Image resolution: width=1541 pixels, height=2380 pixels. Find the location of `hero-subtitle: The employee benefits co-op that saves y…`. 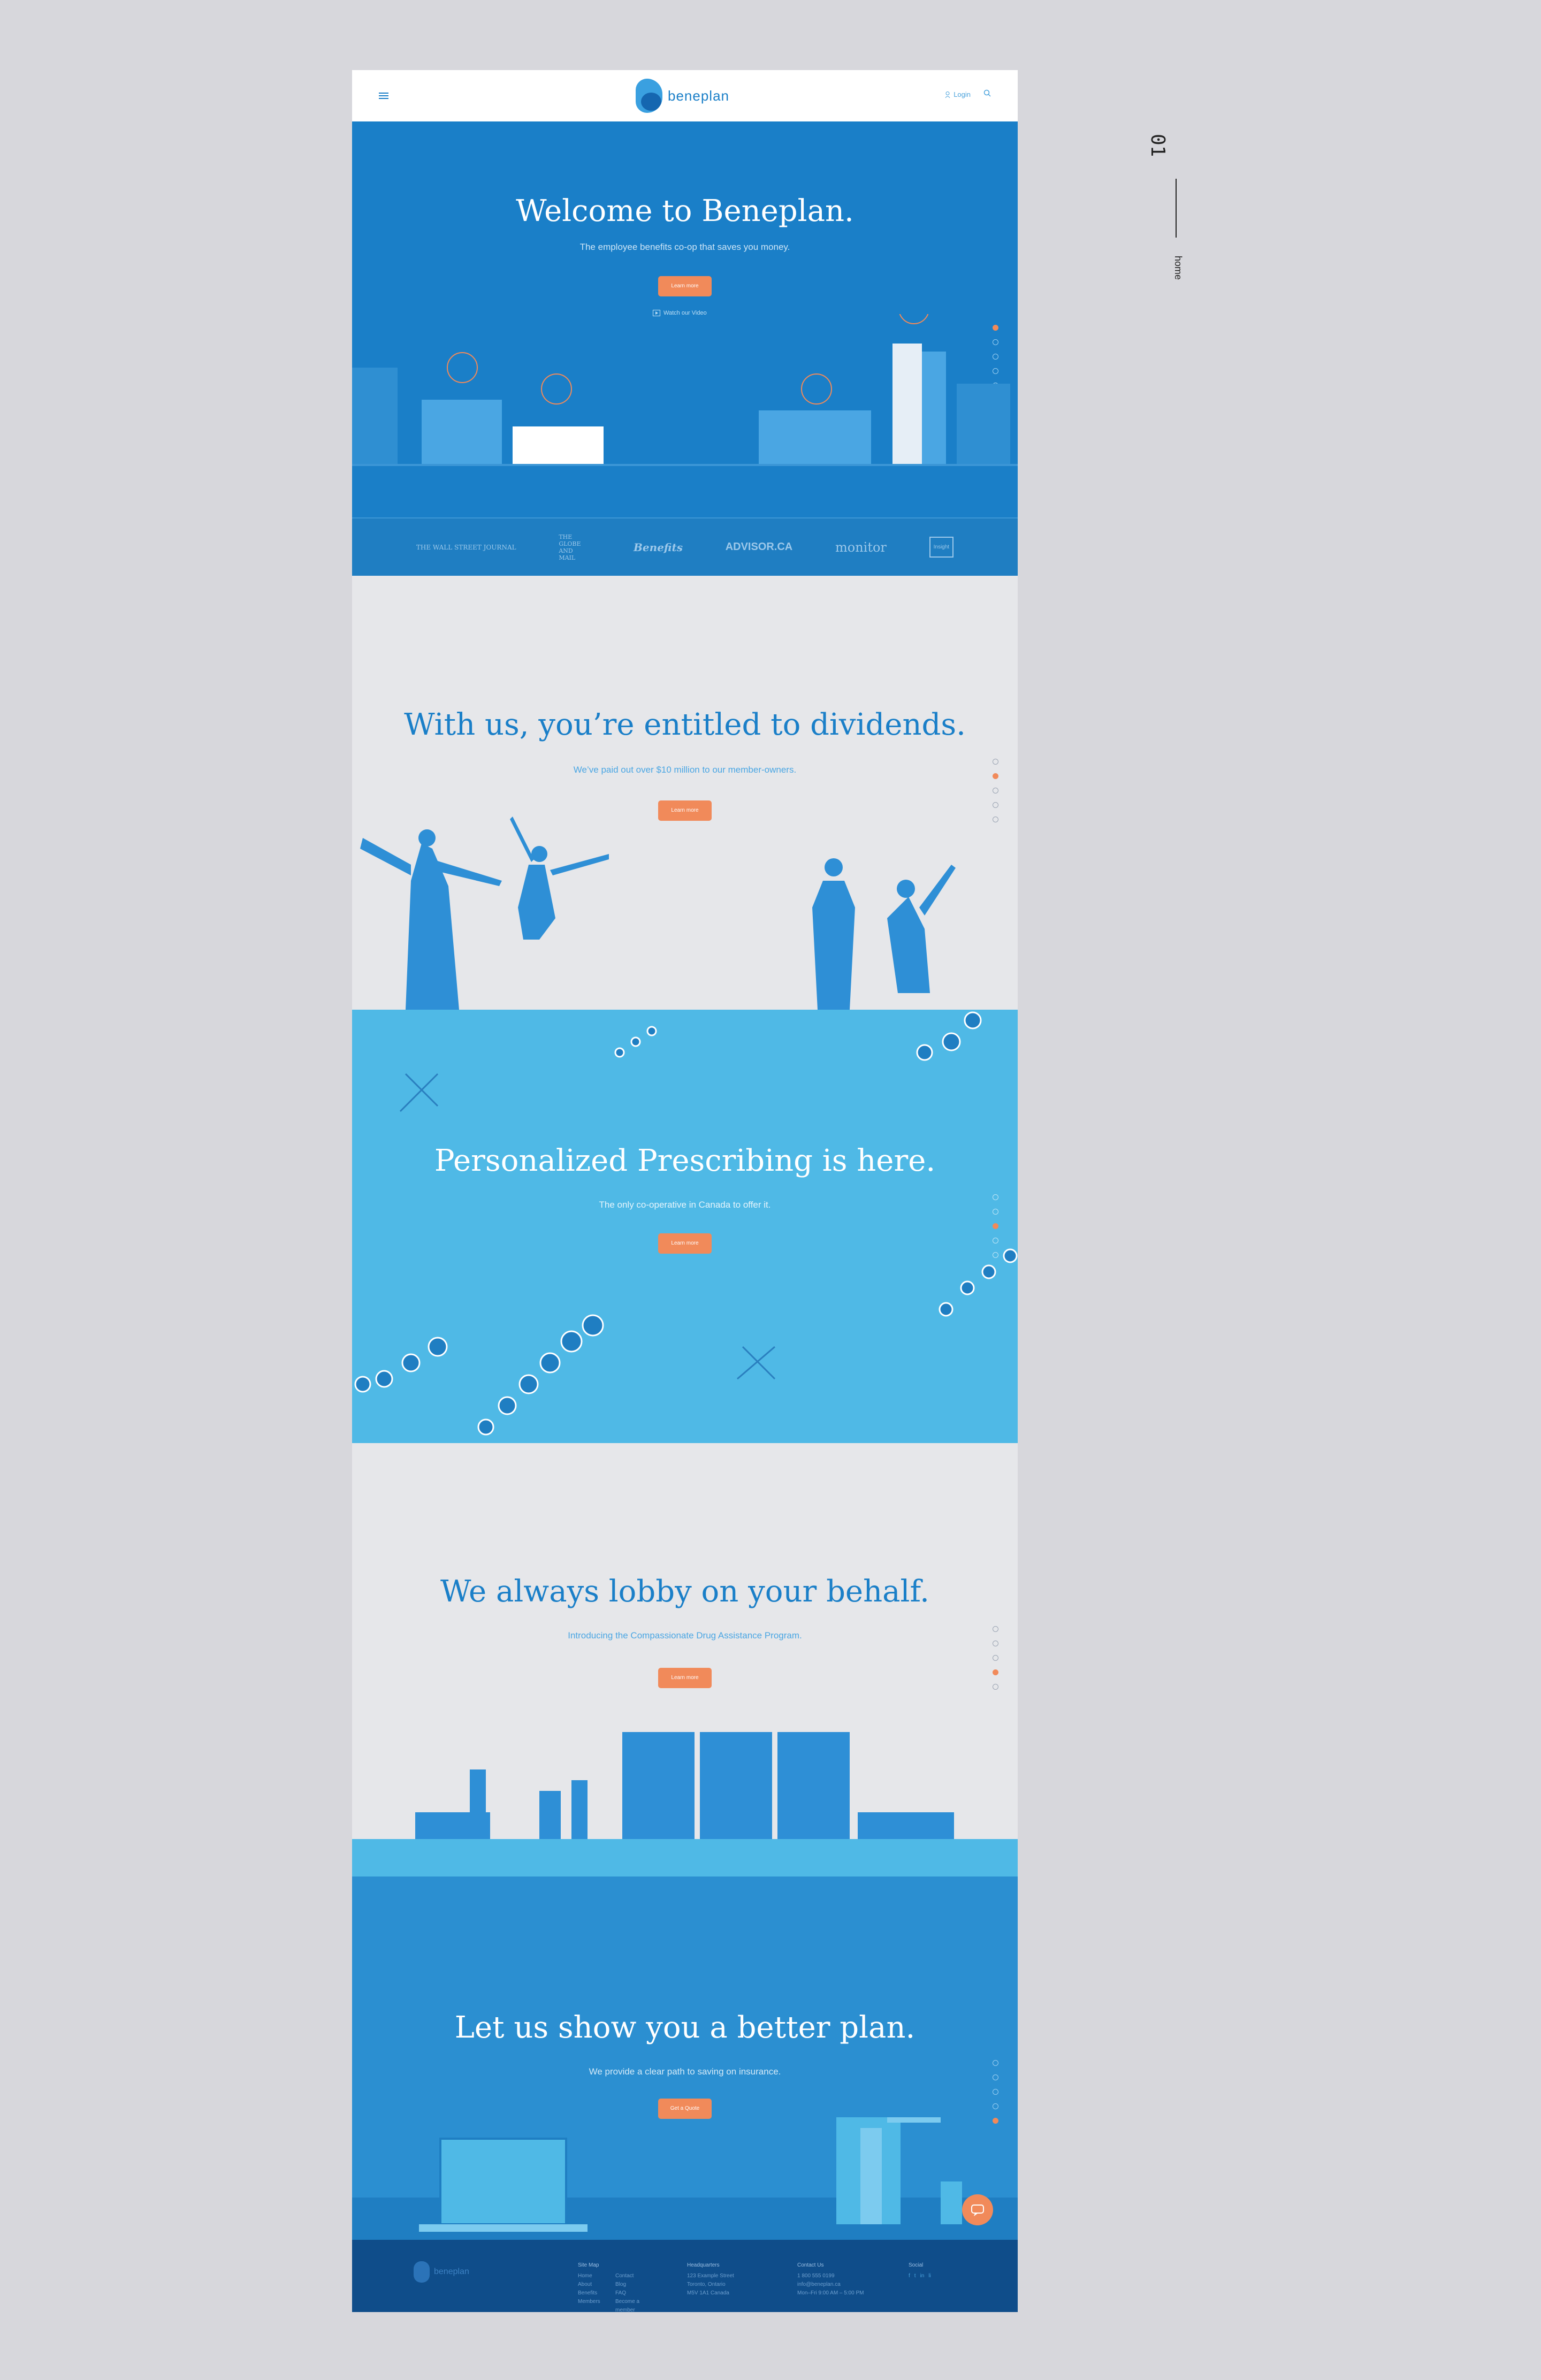

hero-subtitle: The employee benefits co-op that saves y… is located at coordinates (684, 247).